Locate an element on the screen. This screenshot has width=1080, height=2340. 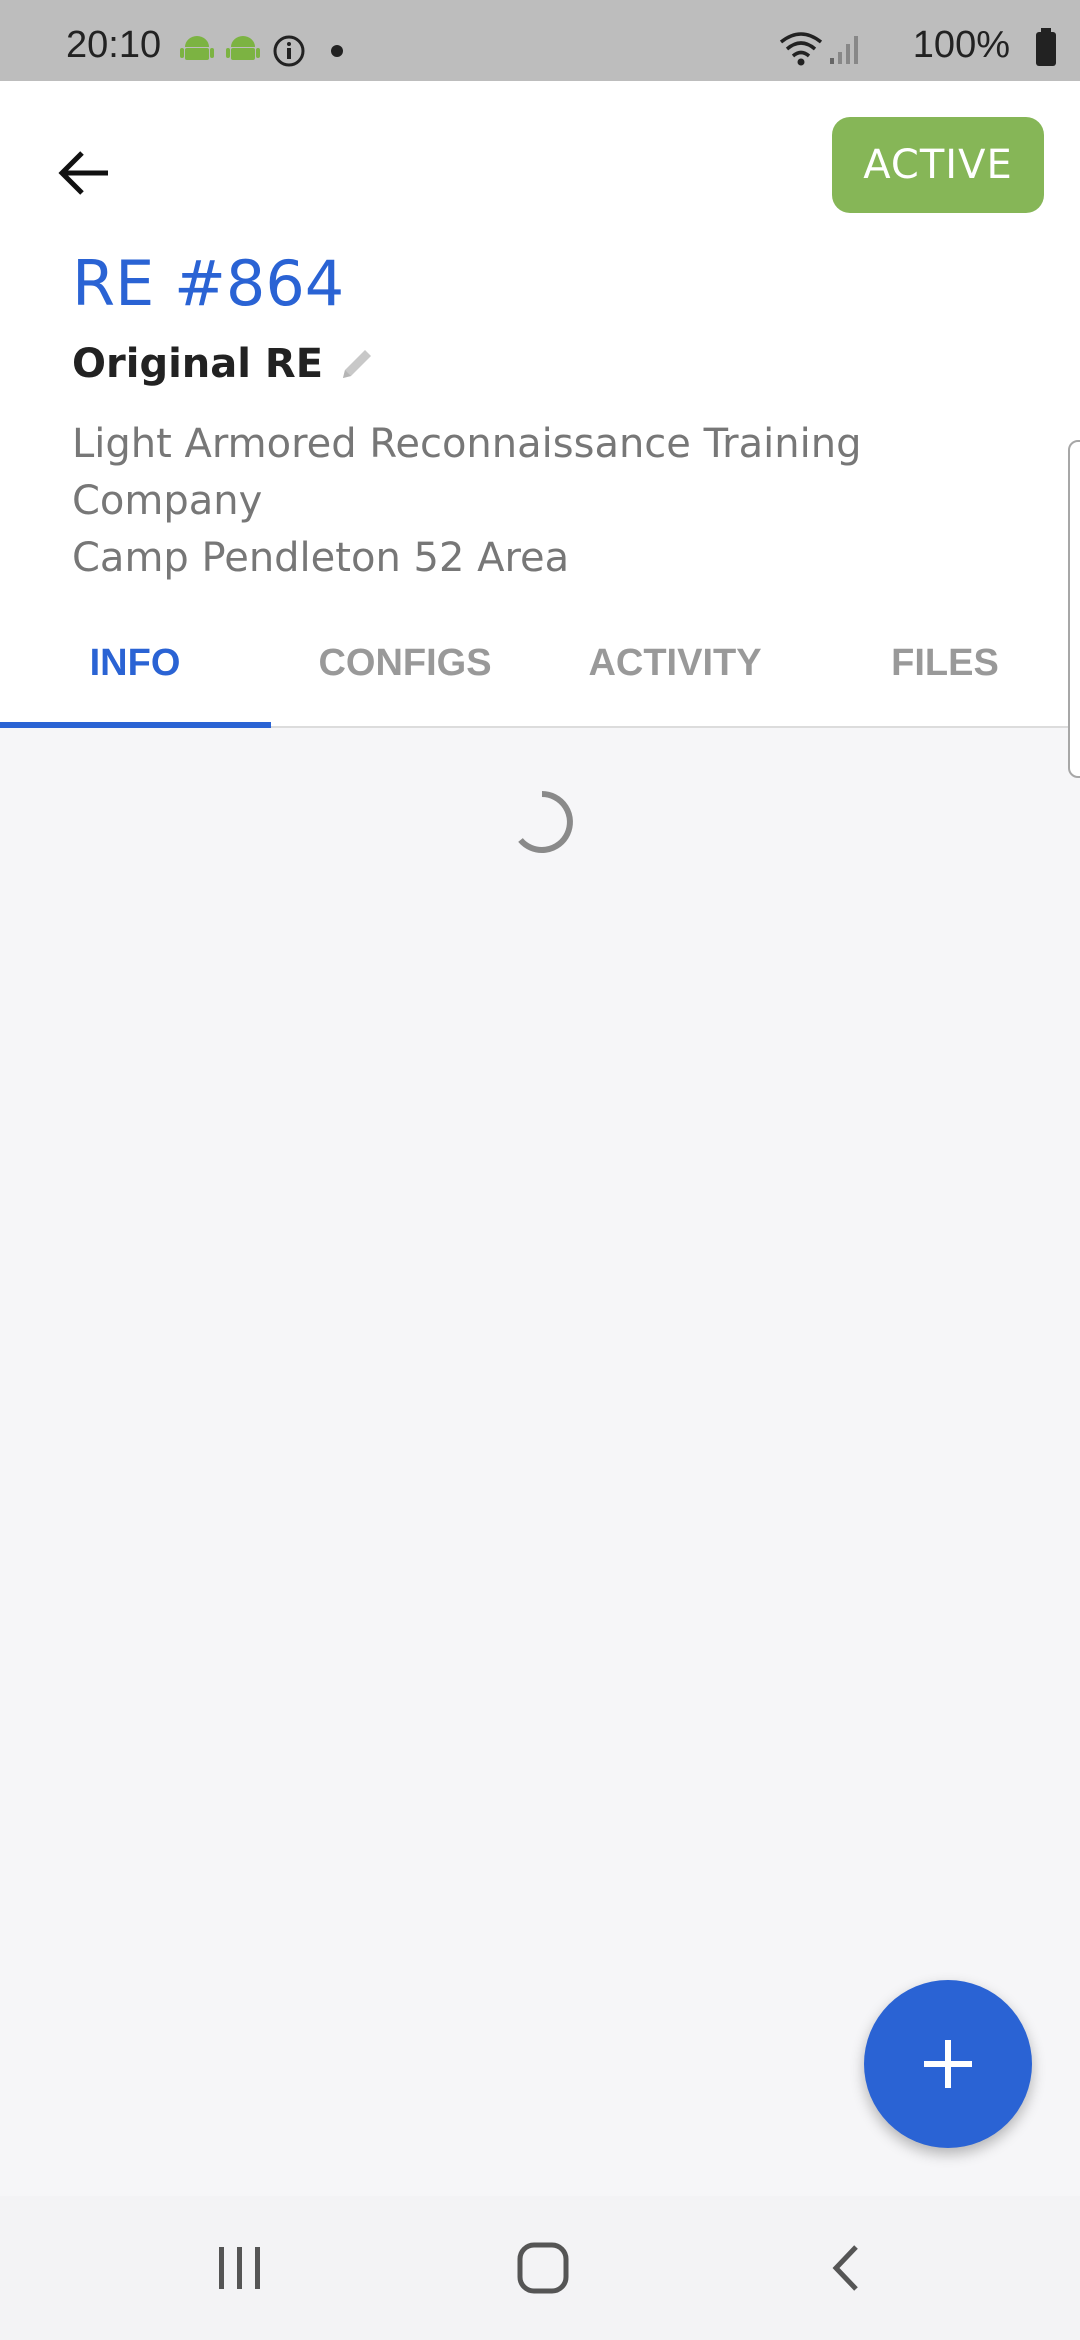
notification-dot-icon is located at coordinates (337, 51).